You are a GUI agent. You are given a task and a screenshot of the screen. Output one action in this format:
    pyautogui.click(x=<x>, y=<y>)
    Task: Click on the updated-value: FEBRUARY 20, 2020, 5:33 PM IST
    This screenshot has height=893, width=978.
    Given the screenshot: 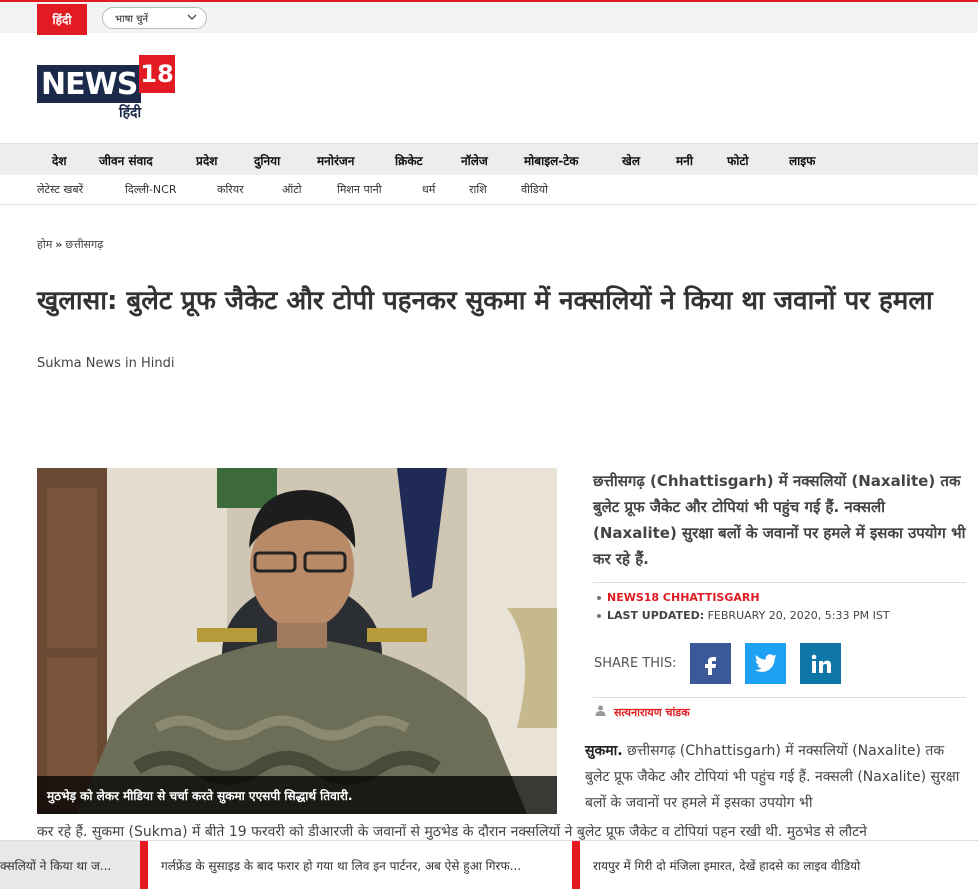 What is the action you would take?
    pyautogui.click(x=798, y=615)
    